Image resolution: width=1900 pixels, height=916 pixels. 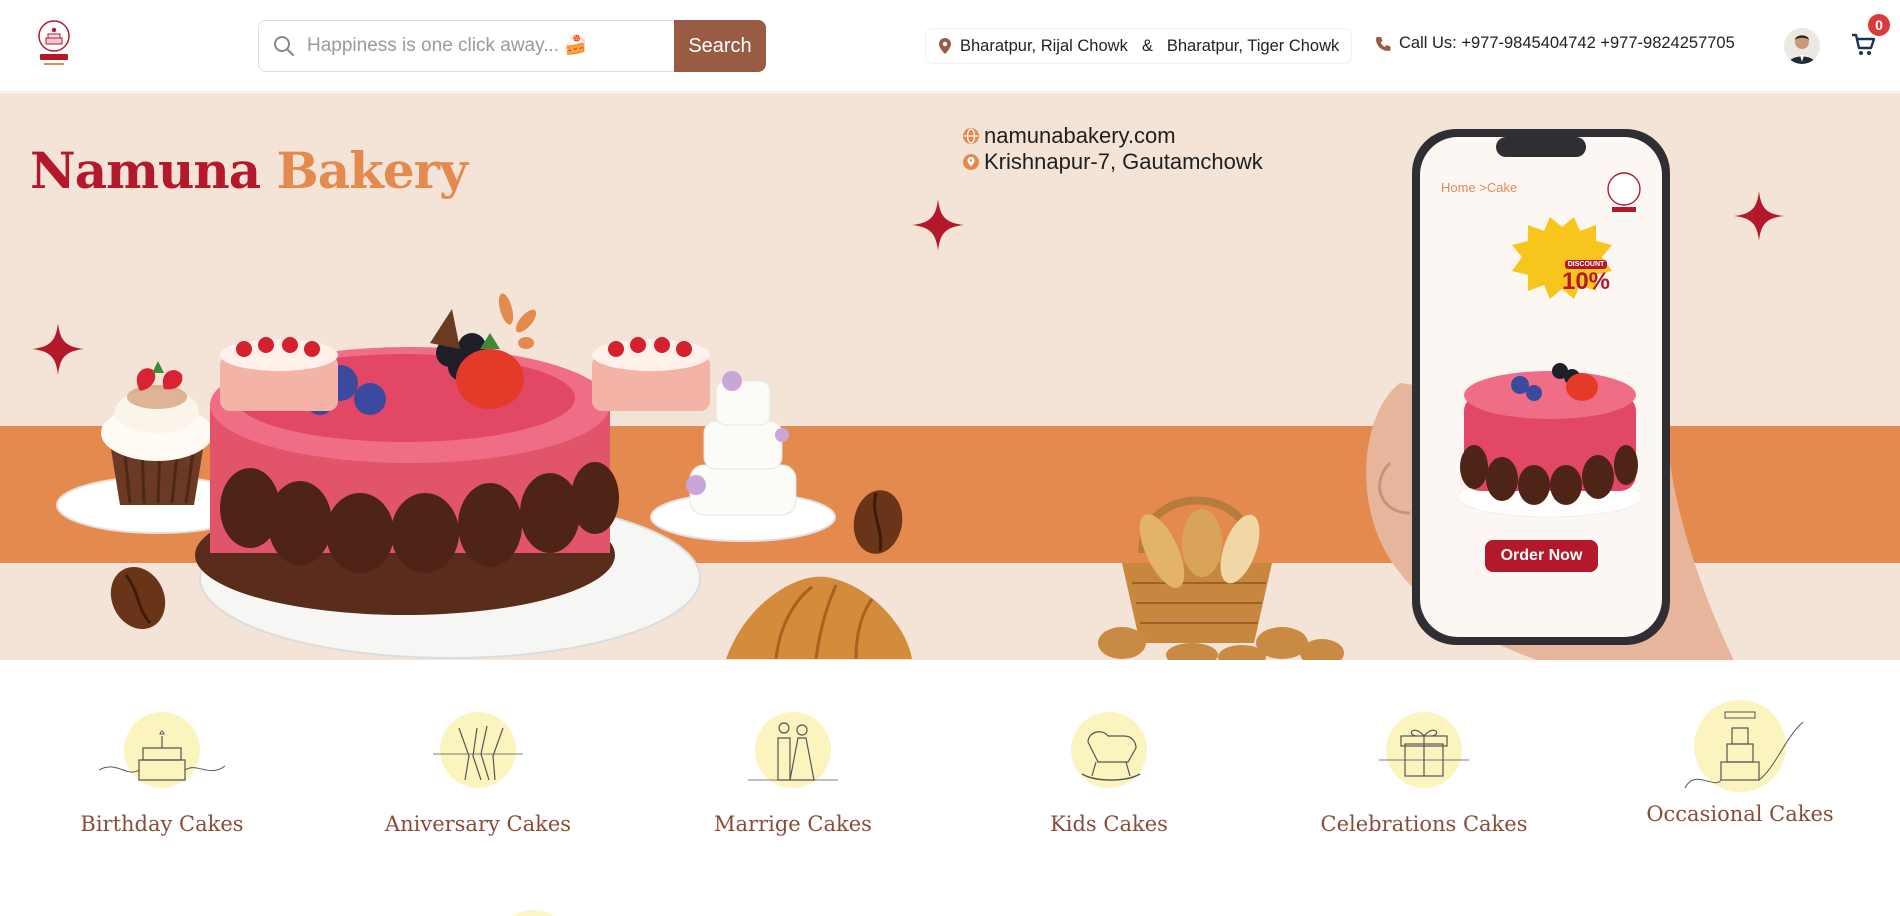 I want to click on phone-breadcrumb: Home >Cake, so click(x=1479, y=187).